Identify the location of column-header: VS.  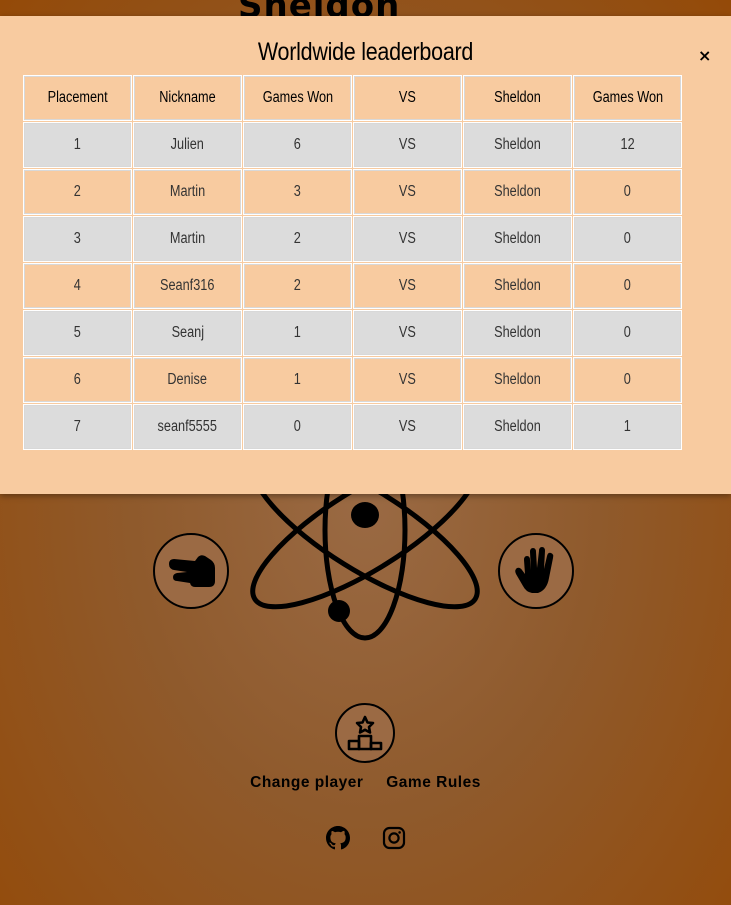
(407, 98).